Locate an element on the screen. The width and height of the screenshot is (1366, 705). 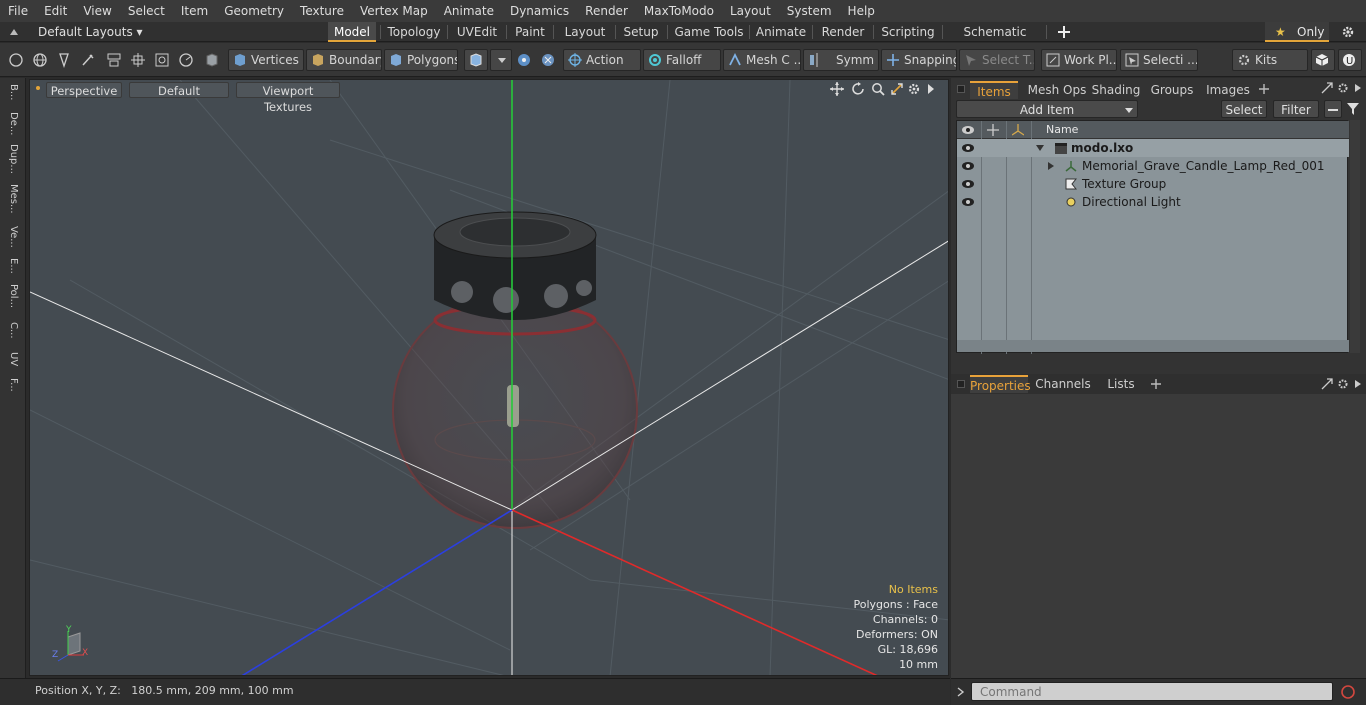
tab-layout: Layout is located at coordinates (585, 32).